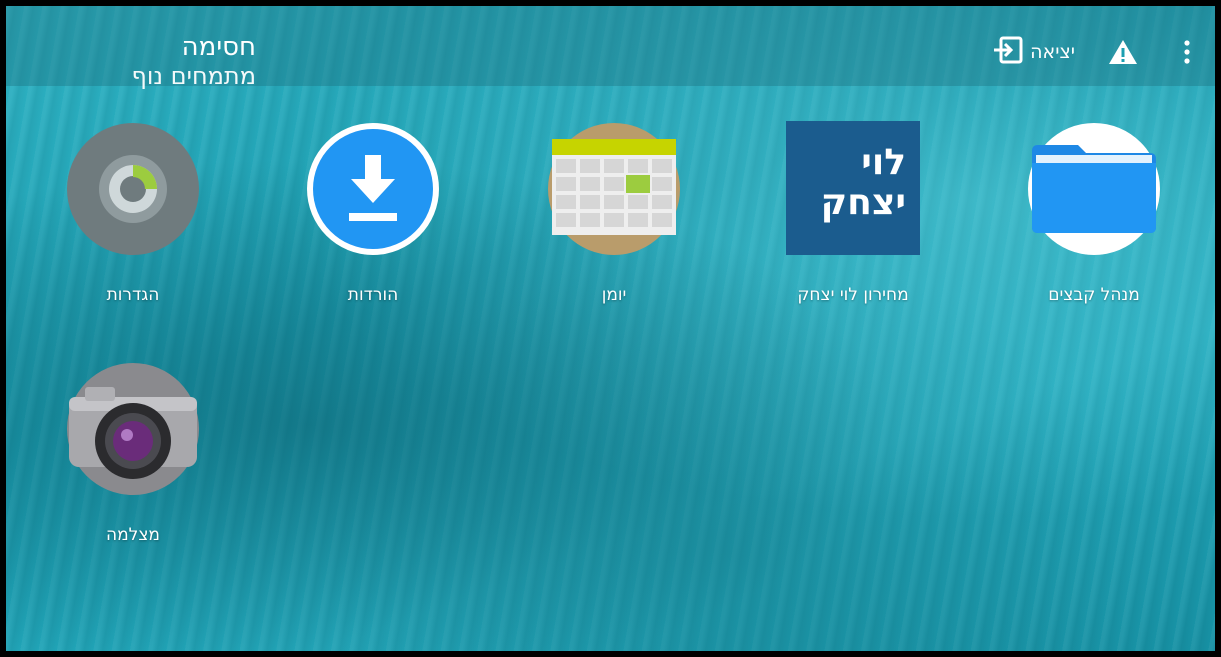  Describe the element at coordinates (133, 429) in the screenshot. I see `camera-icon` at that location.